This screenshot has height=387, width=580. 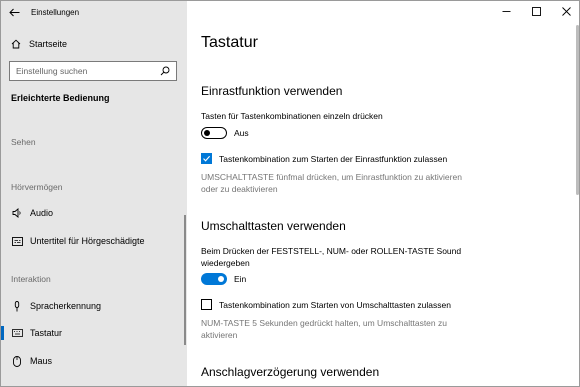 I want to click on sidebar-item-home: Startseite, so click(x=94, y=44).